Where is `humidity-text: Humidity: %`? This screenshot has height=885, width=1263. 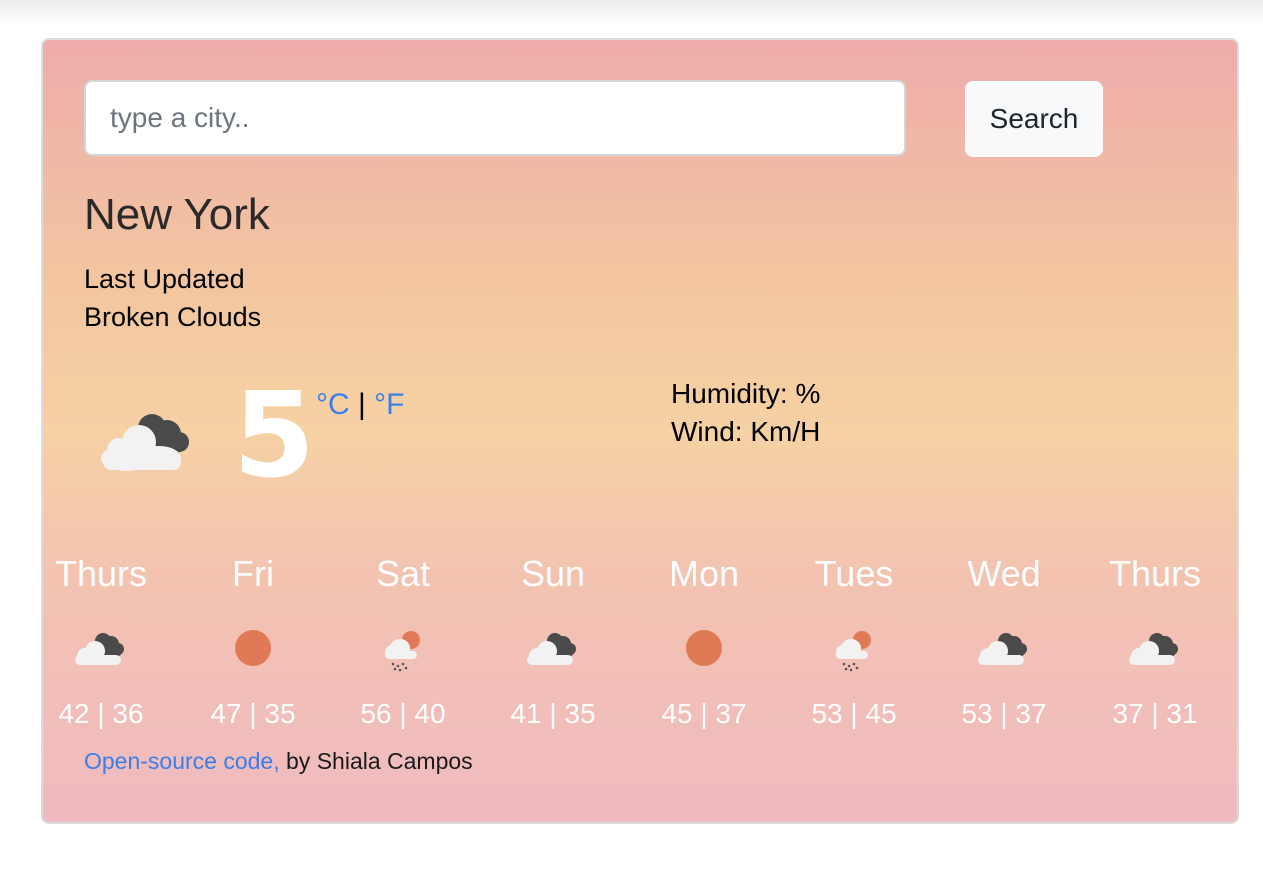
humidity-text: Humidity: % is located at coordinates (746, 393).